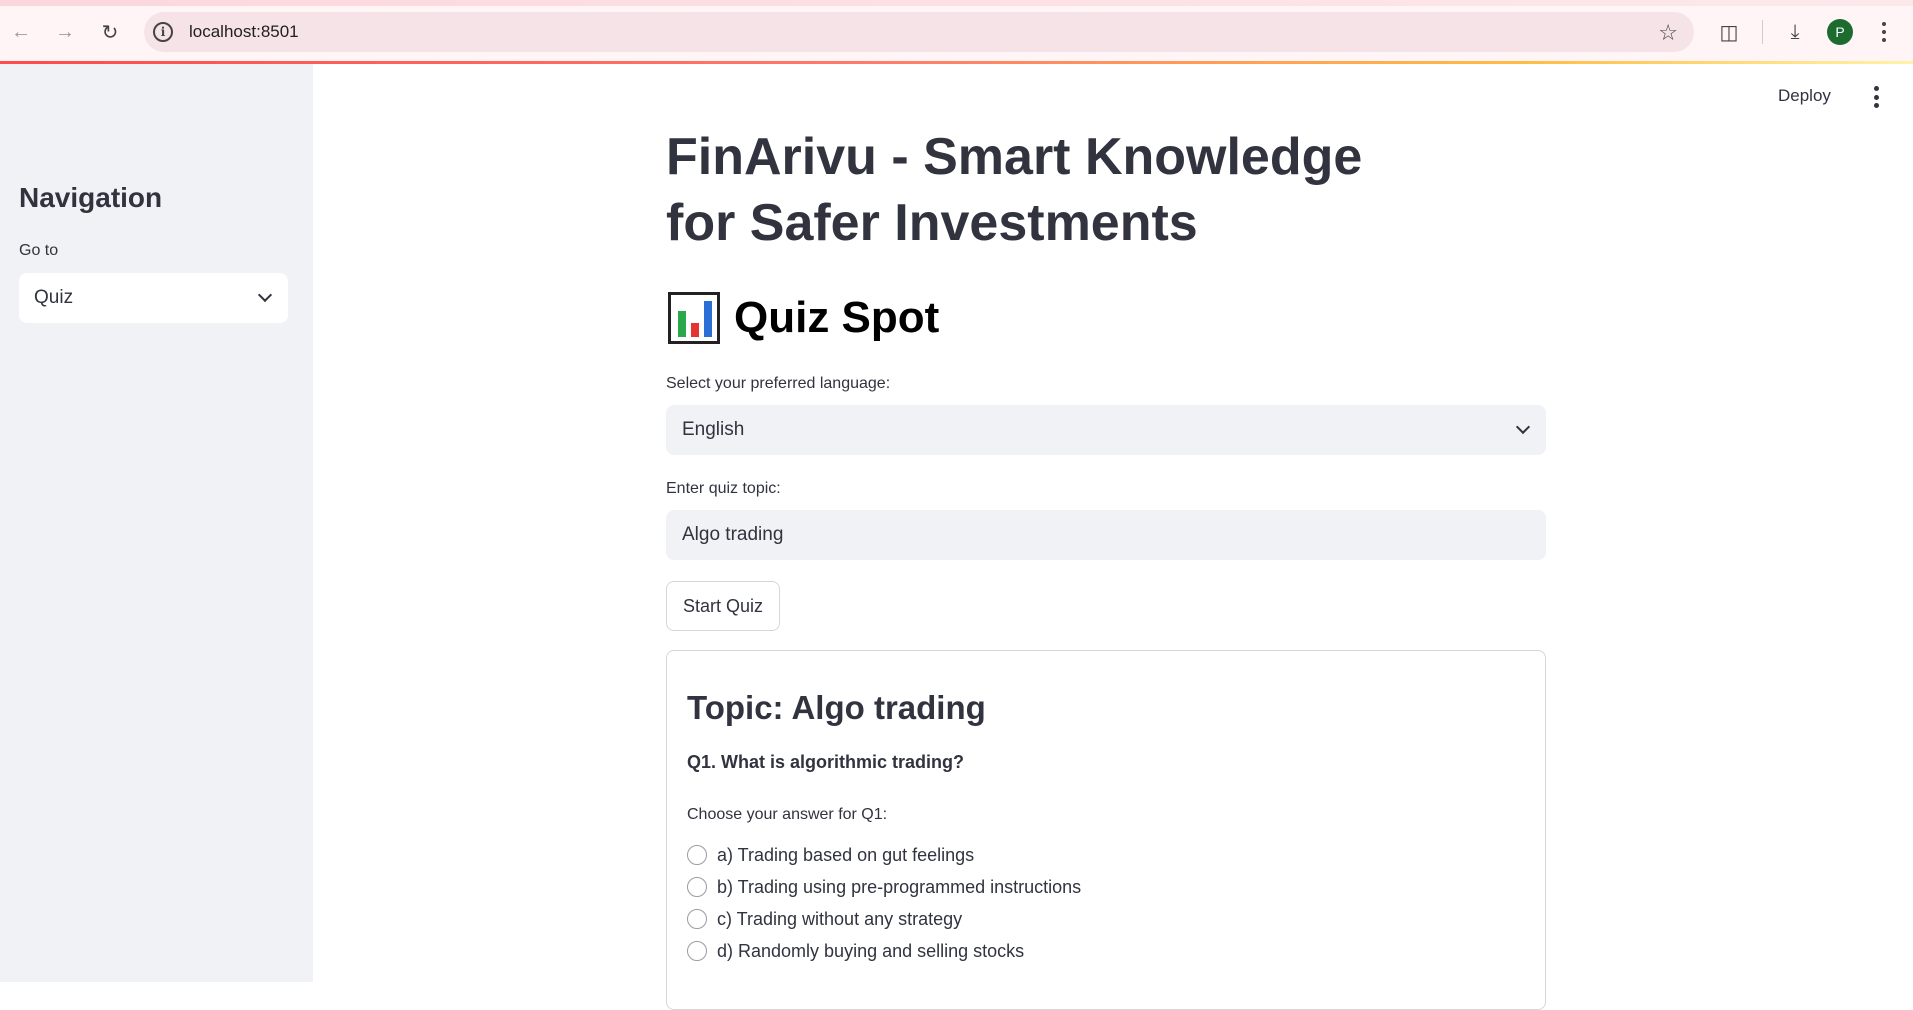 The height and width of the screenshot is (1010, 1913). I want to click on main-menu-icon, so click(1876, 97).